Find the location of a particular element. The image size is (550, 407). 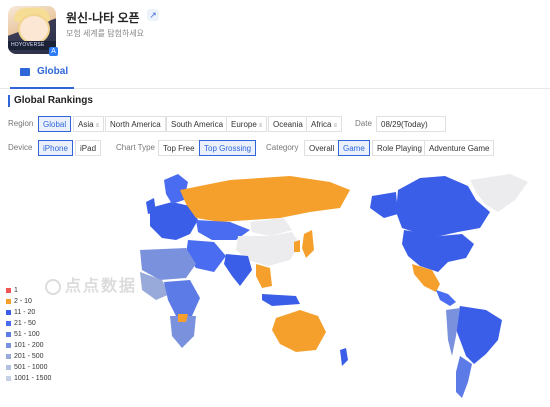

date-value: 08/29(Today) is located at coordinates (404, 124).